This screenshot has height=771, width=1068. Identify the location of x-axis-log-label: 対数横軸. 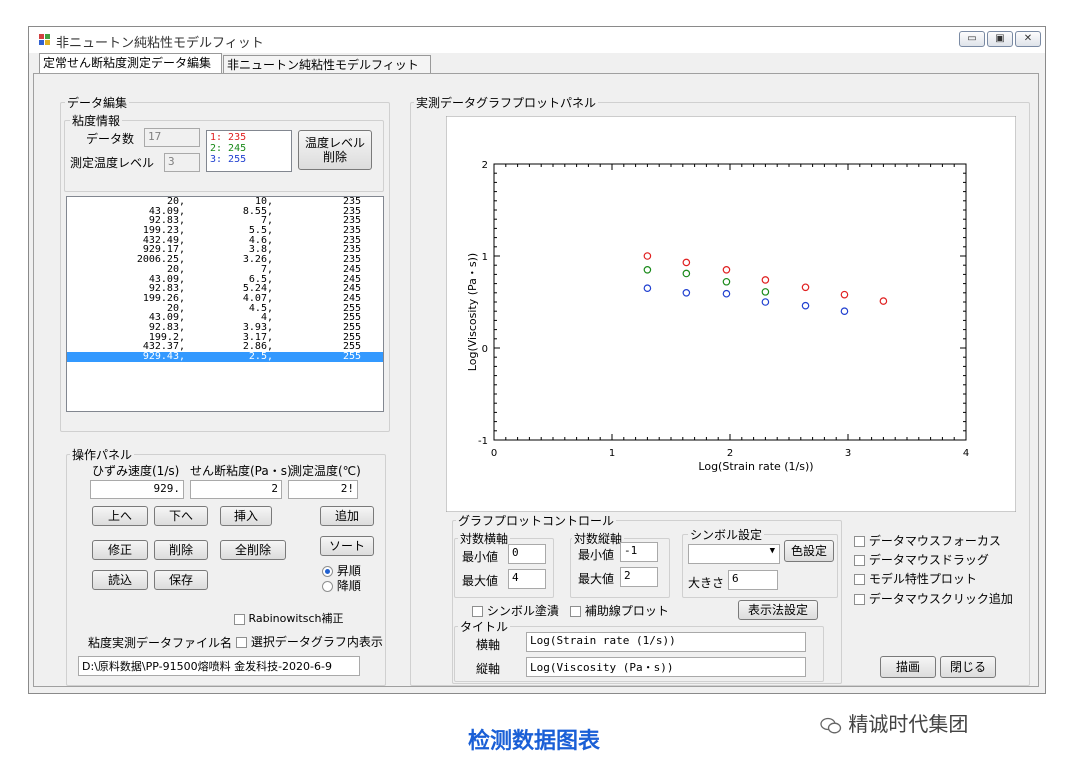
(484, 538).